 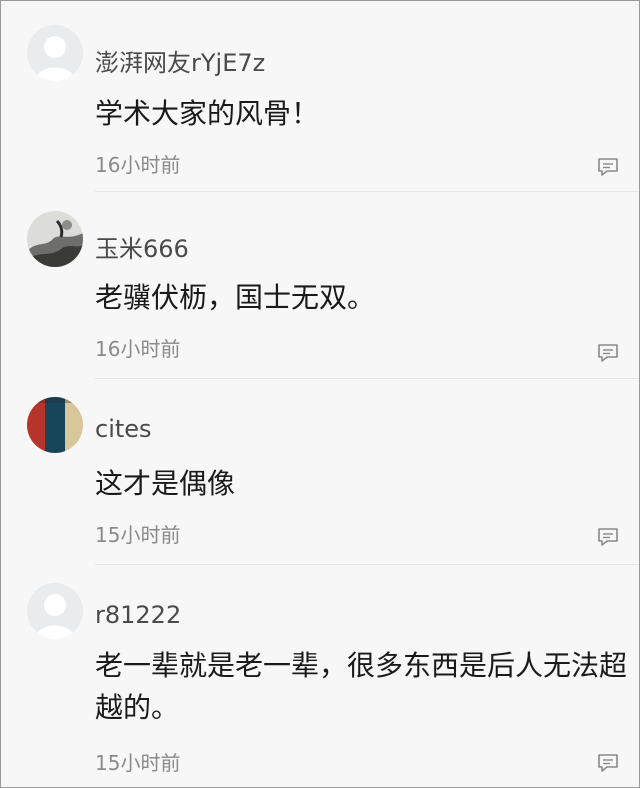 What do you see at coordinates (367, 191) in the screenshot?
I see `divider` at bounding box center [367, 191].